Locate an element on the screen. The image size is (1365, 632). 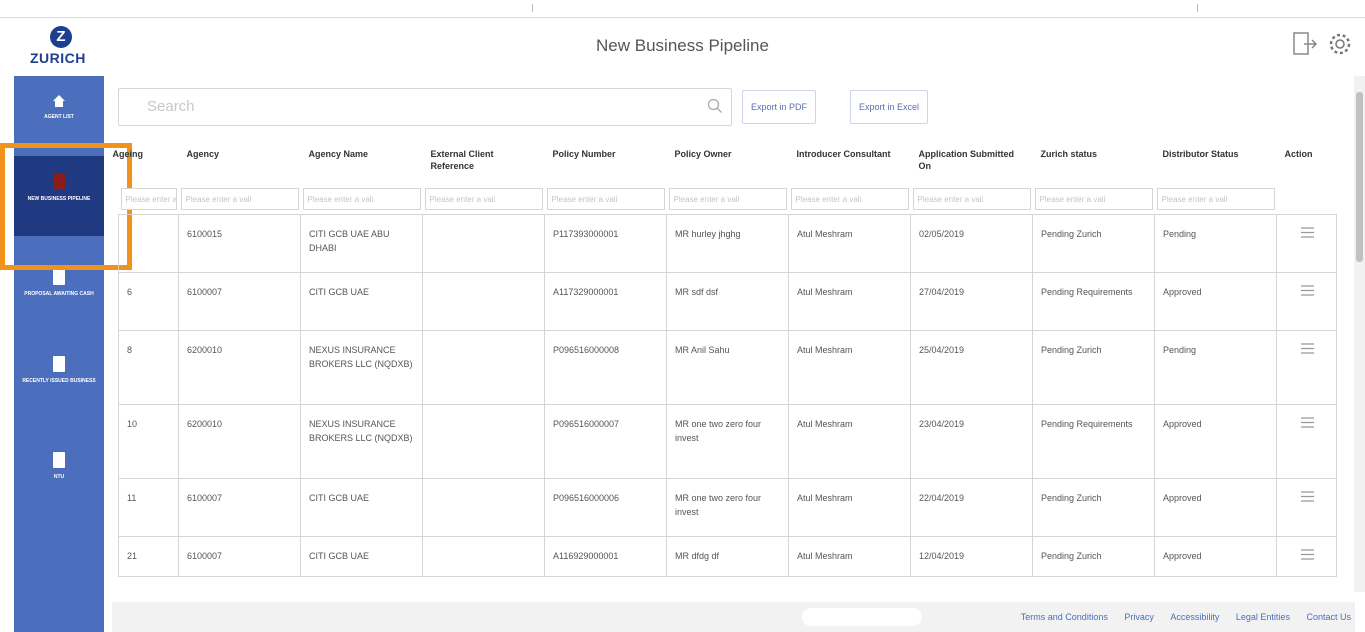
filter-input-consultant is located at coordinates (849, 199).